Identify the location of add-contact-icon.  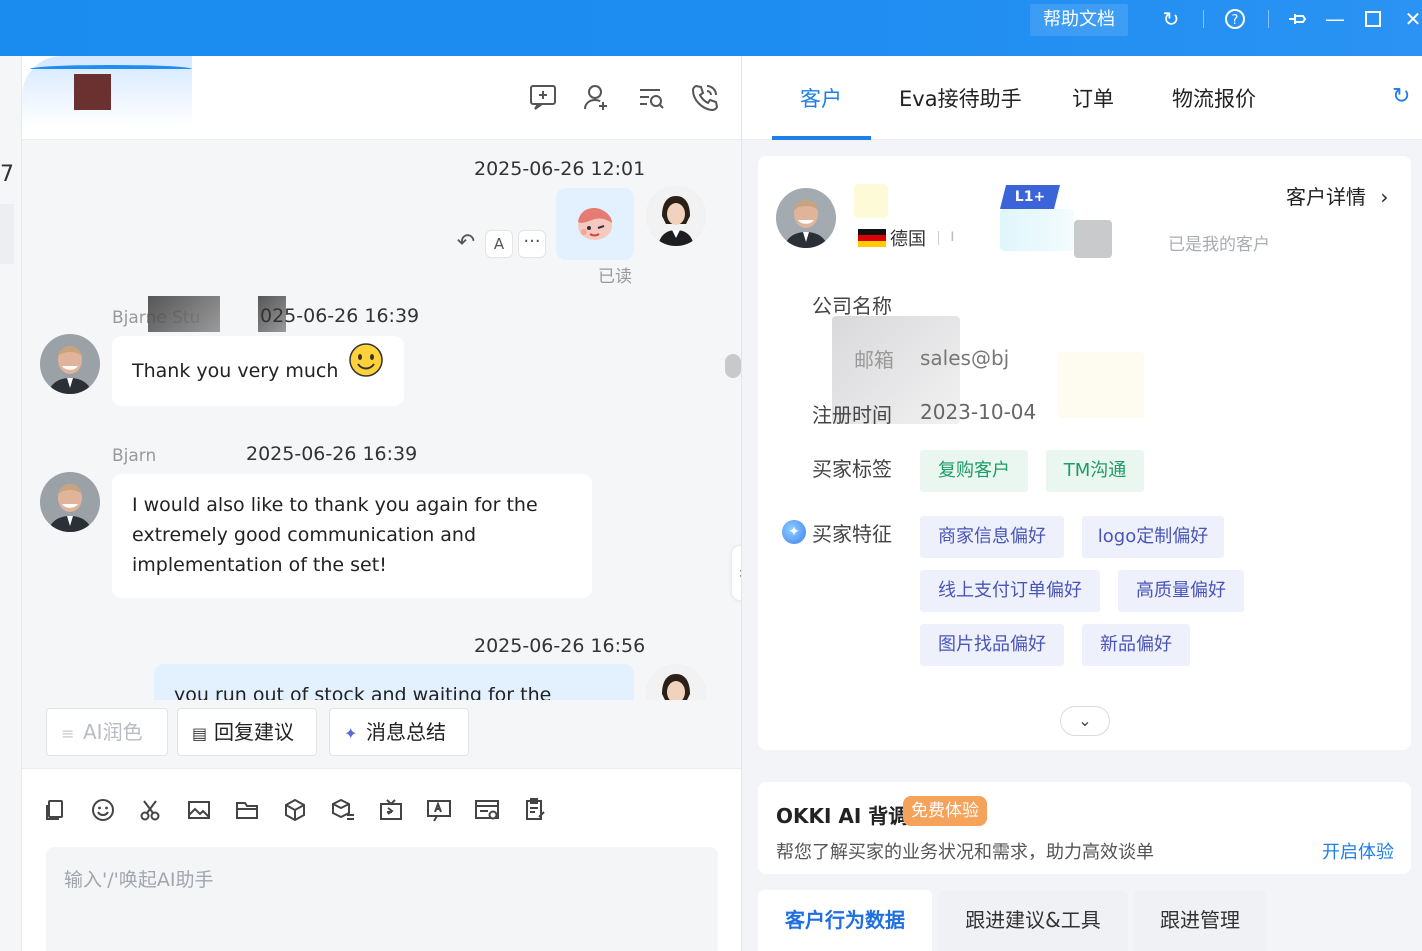
(598, 98).